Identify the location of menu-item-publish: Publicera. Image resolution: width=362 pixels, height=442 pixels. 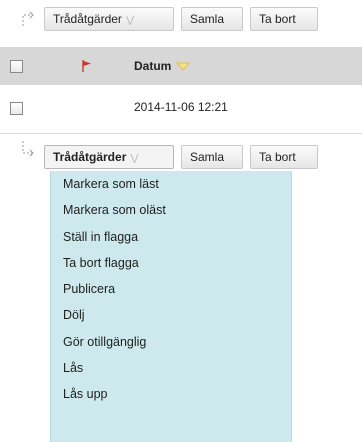
(171, 289).